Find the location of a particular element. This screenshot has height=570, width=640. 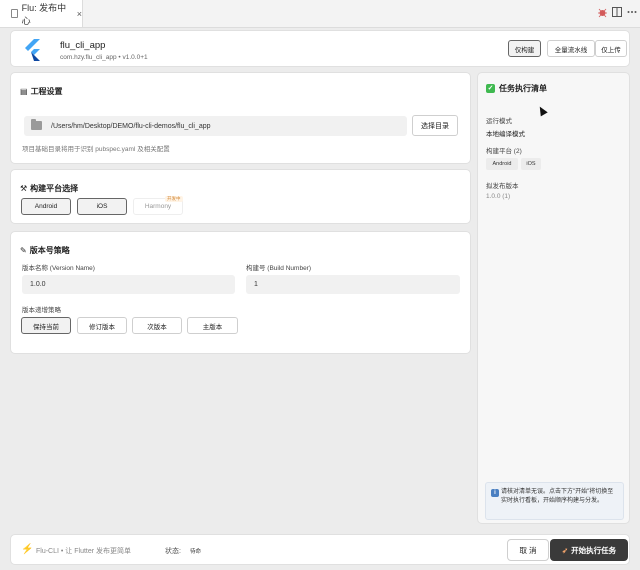

bug-icon is located at coordinates (602, 12).